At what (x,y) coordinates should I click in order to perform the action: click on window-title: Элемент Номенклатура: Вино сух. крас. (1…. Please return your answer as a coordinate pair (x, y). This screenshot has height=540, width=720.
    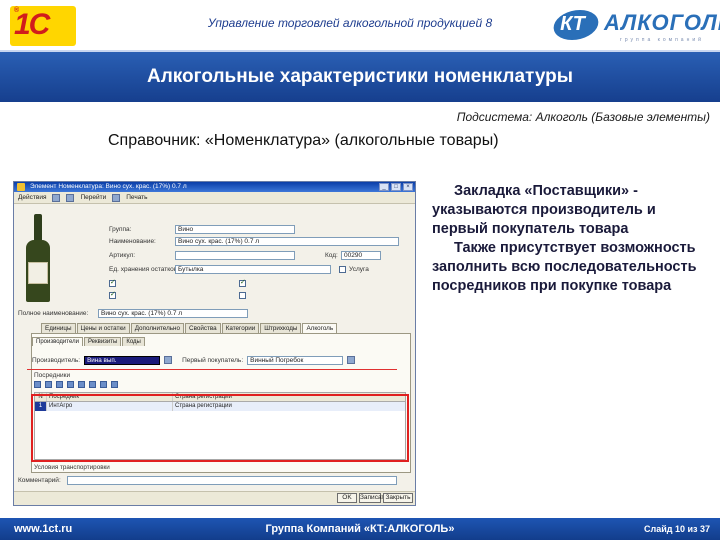
    Looking at the image, I should click on (108, 186).